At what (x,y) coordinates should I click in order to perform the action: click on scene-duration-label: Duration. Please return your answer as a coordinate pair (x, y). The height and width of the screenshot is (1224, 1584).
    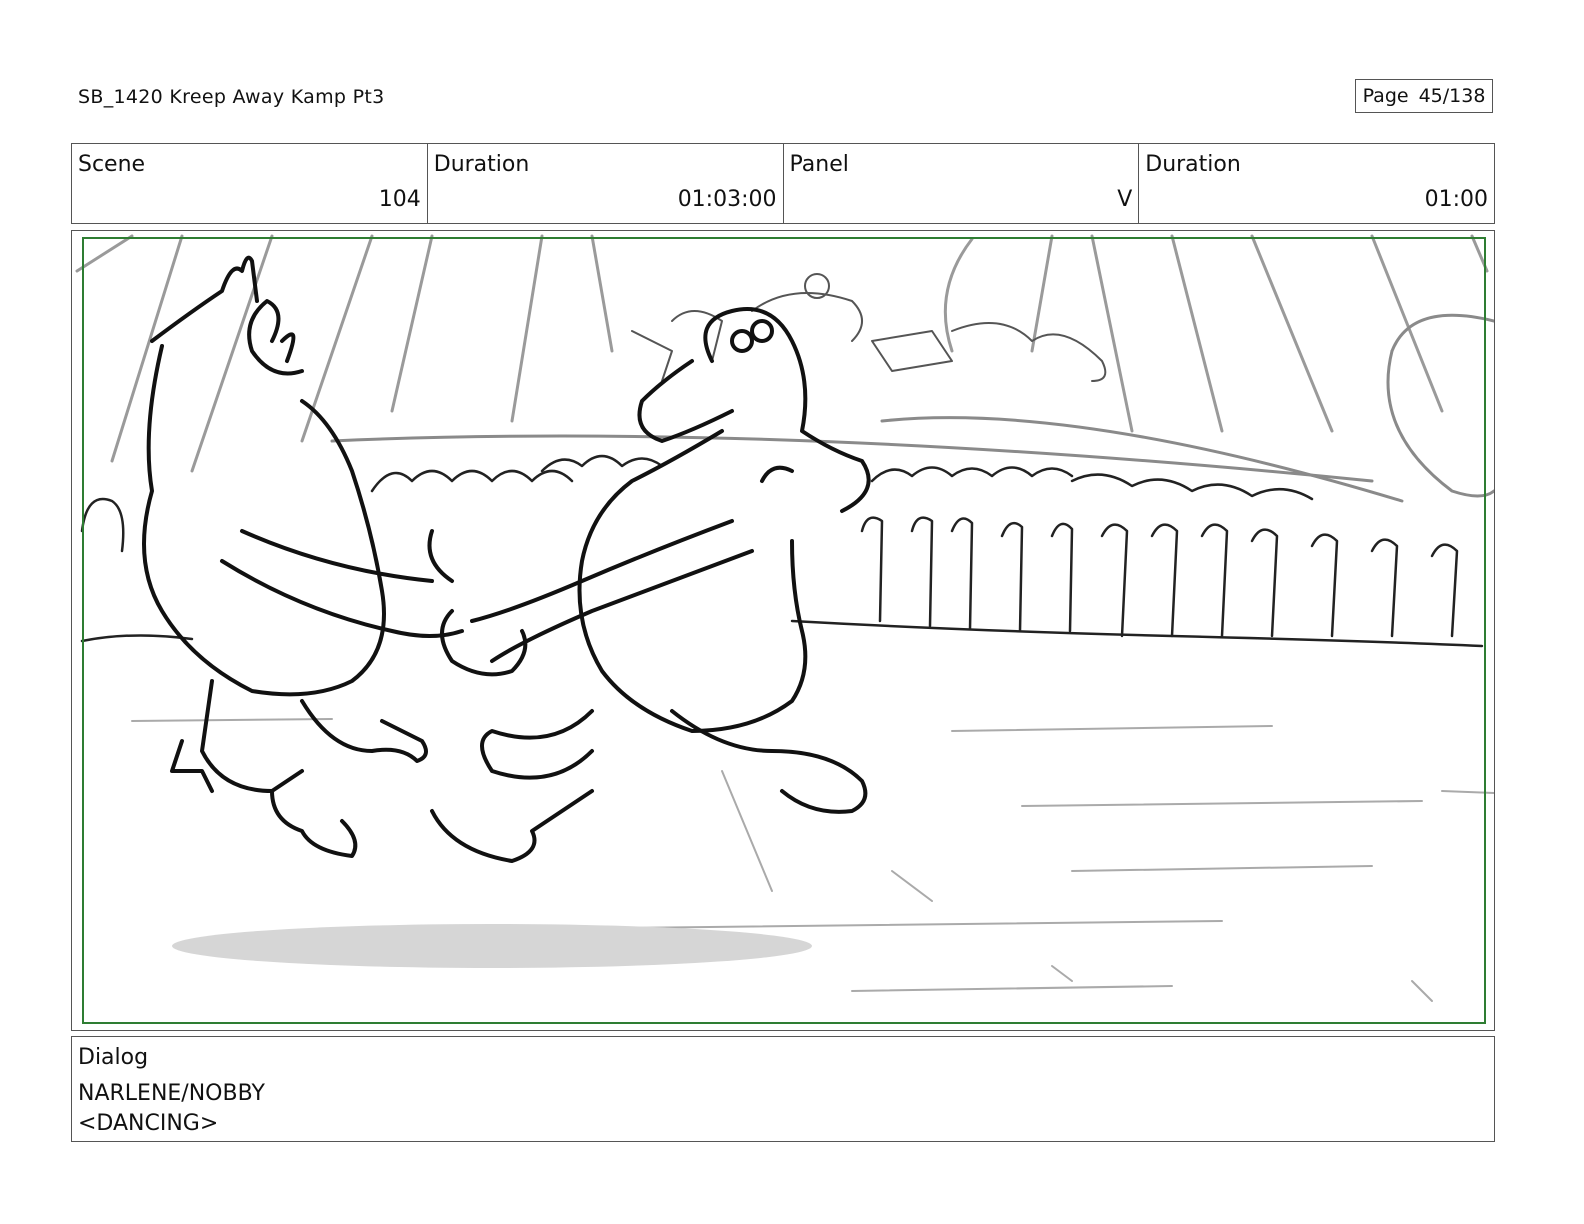
    Looking at the image, I should click on (481, 164).